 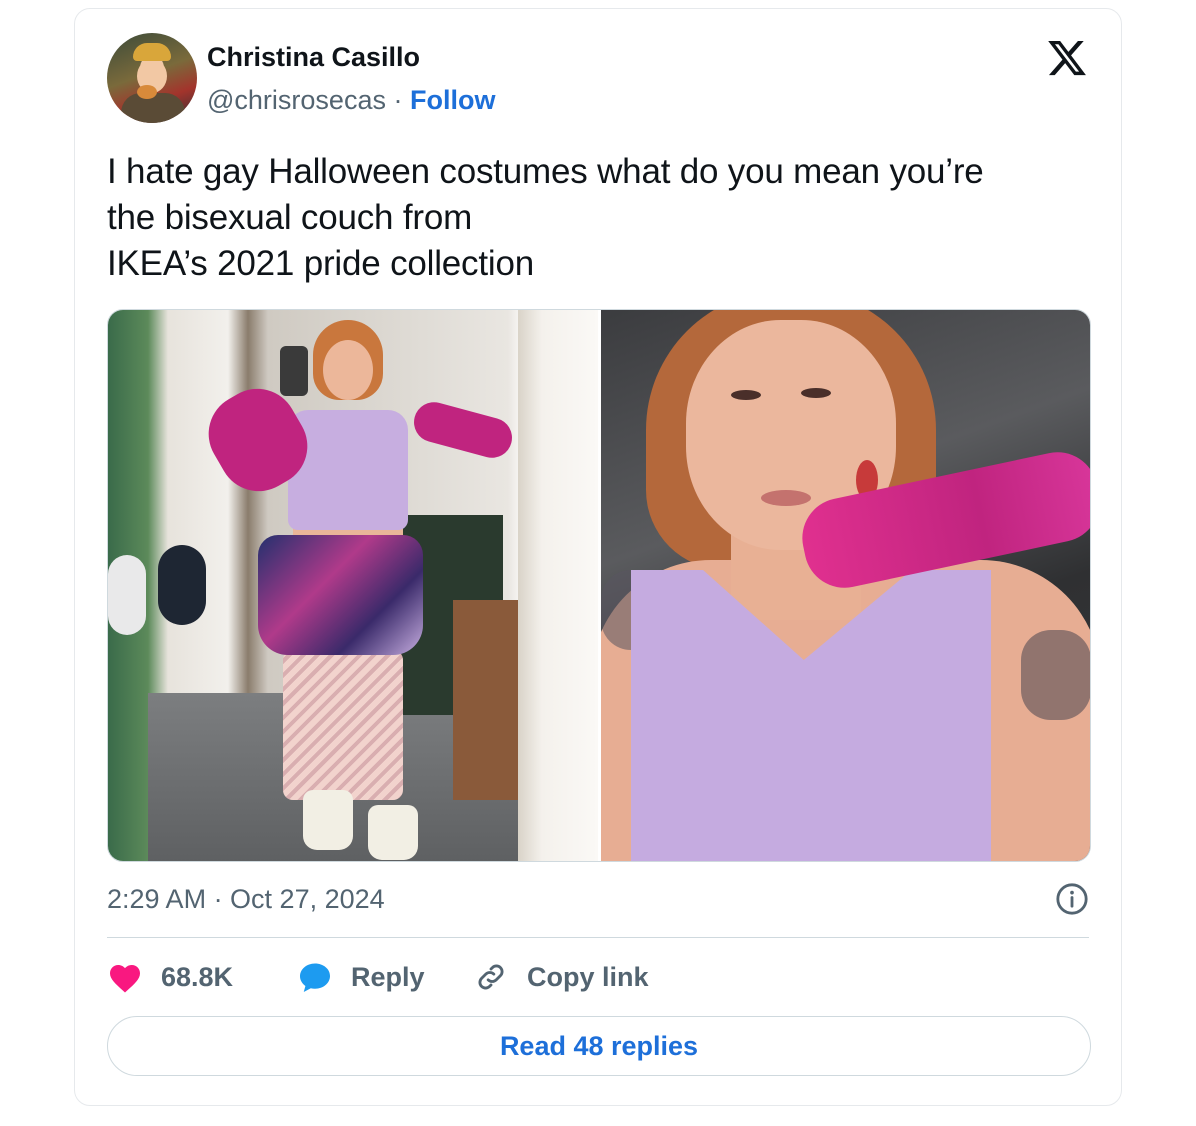 I want to click on author-handle-row: @chrisrosecas · Follow, so click(x=351, y=100).